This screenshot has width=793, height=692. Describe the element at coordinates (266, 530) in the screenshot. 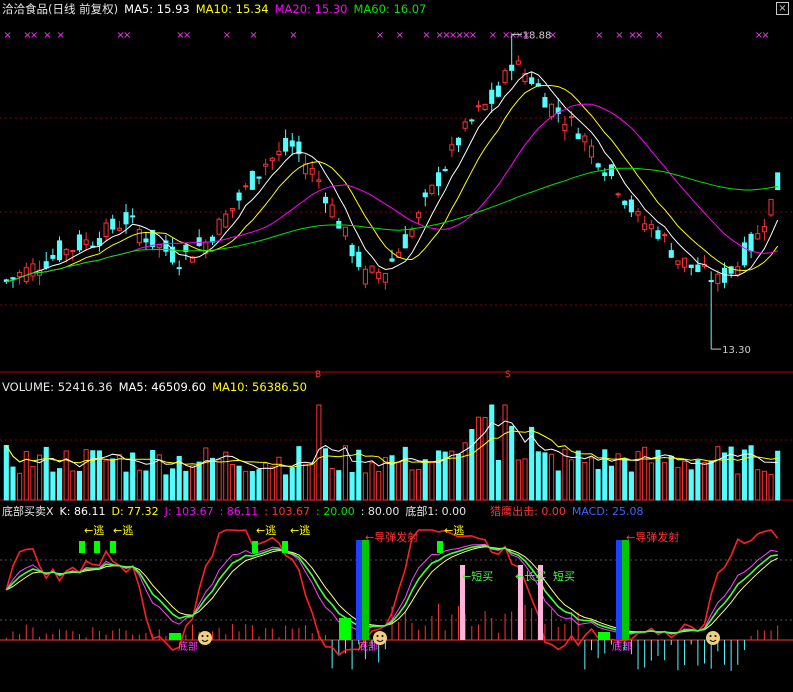

I see `escape-label: ←逃` at that location.